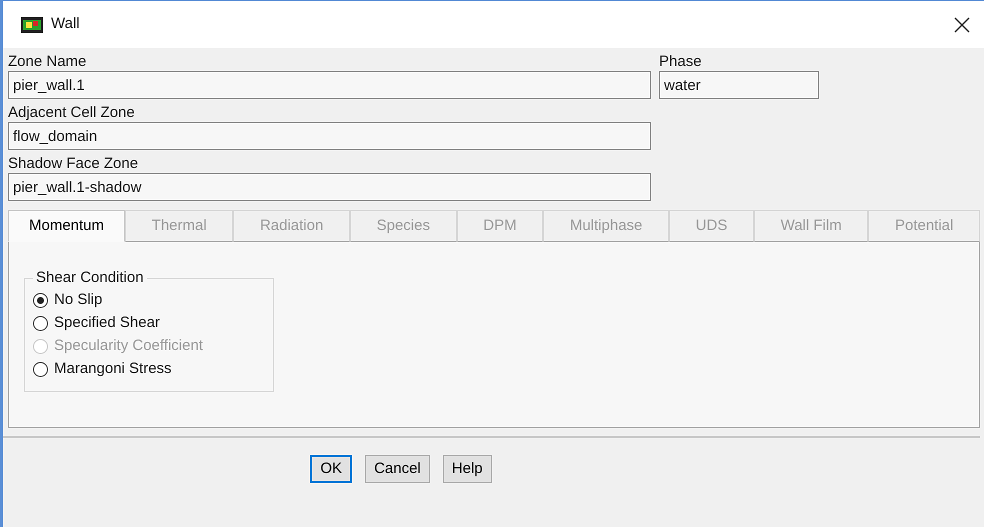  Describe the element at coordinates (962, 24) in the screenshot. I see `close-icon` at that location.